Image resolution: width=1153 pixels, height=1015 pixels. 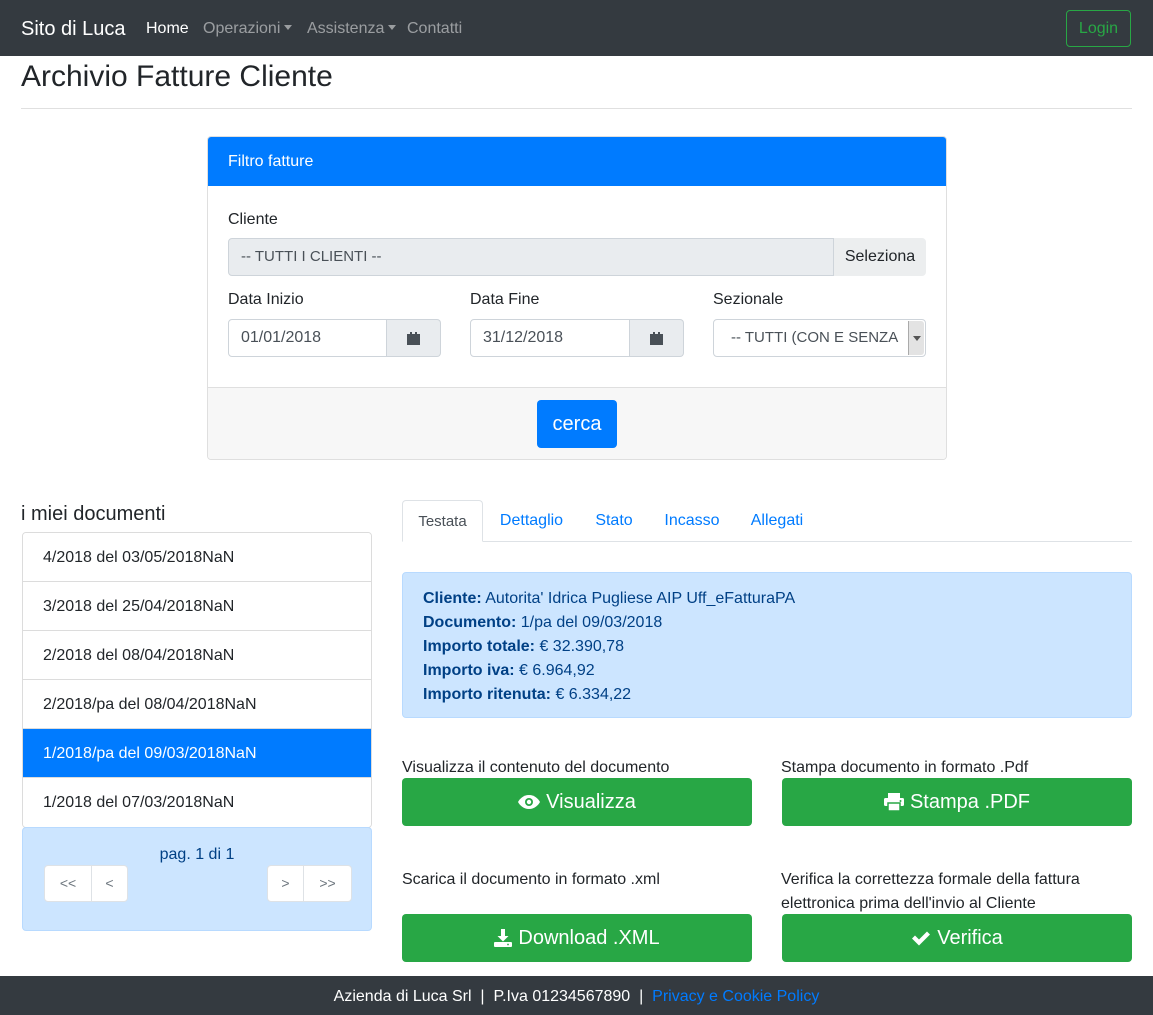 I want to click on download-xml-label: Download .XML, so click(x=589, y=938).